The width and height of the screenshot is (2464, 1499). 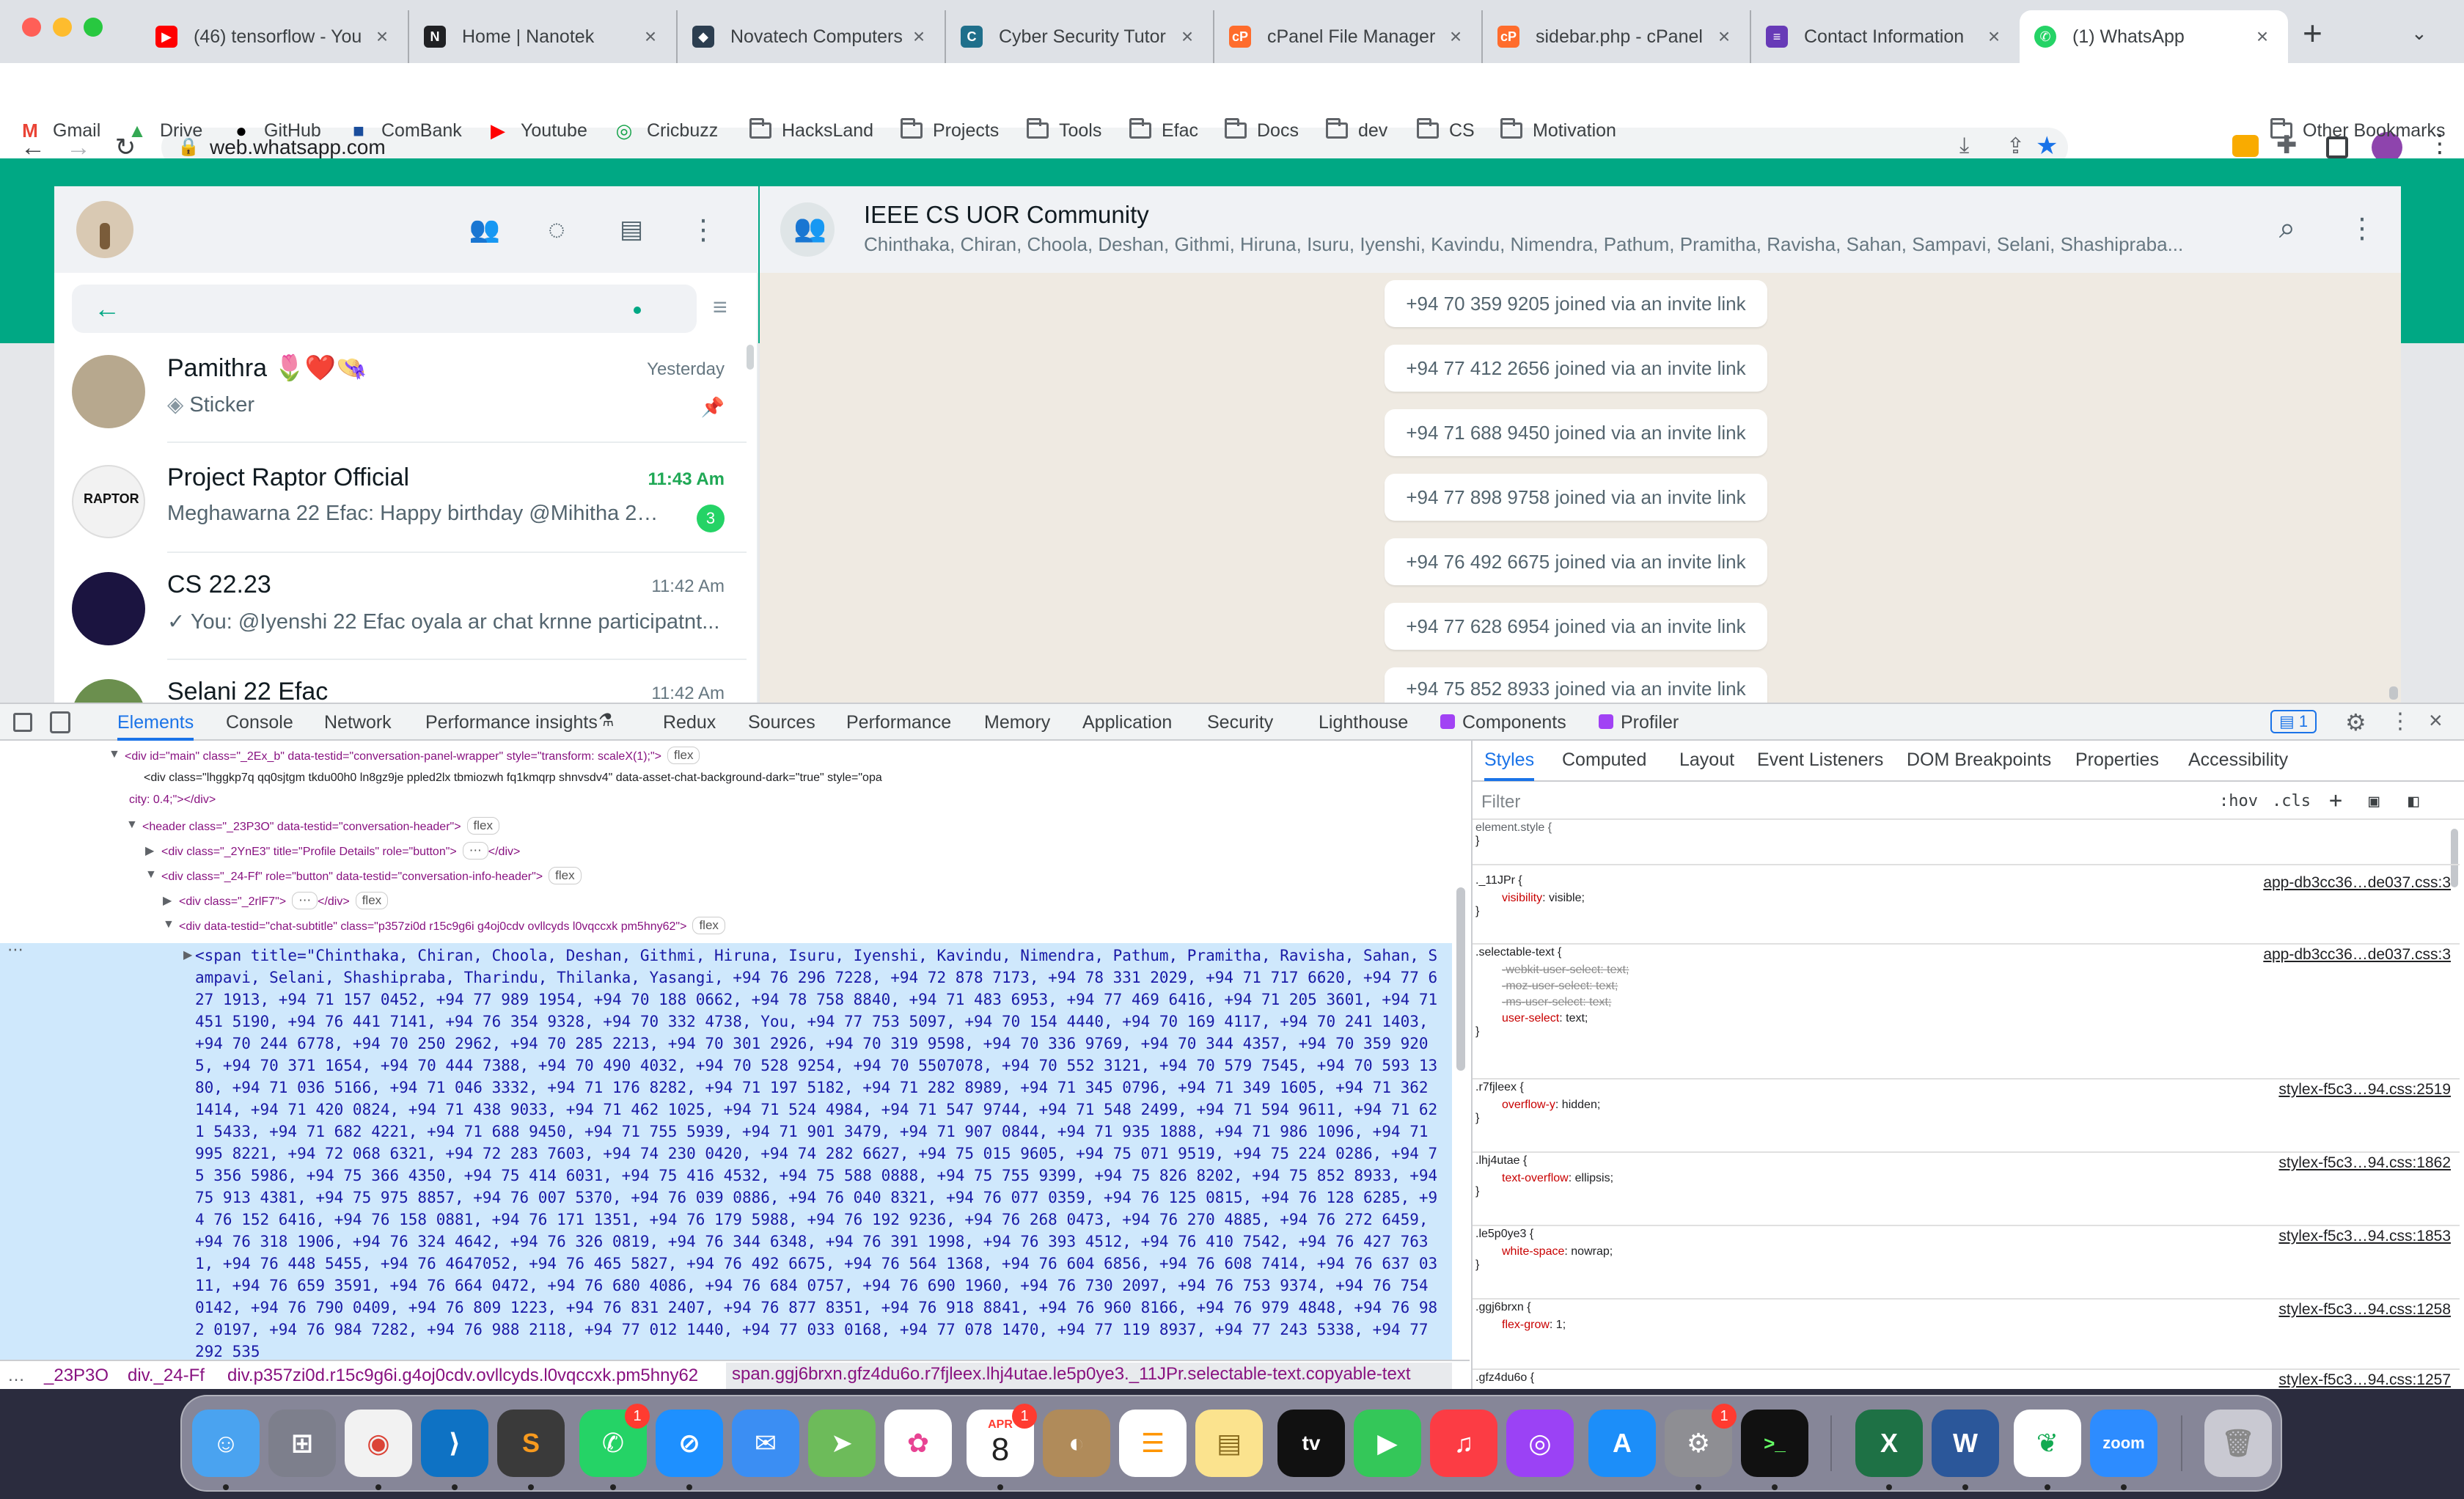 What do you see at coordinates (1080, 36) in the screenshot?
I see `browser-tab: C Cyber Security Tutor ×` at bounding box center [1080, 36].